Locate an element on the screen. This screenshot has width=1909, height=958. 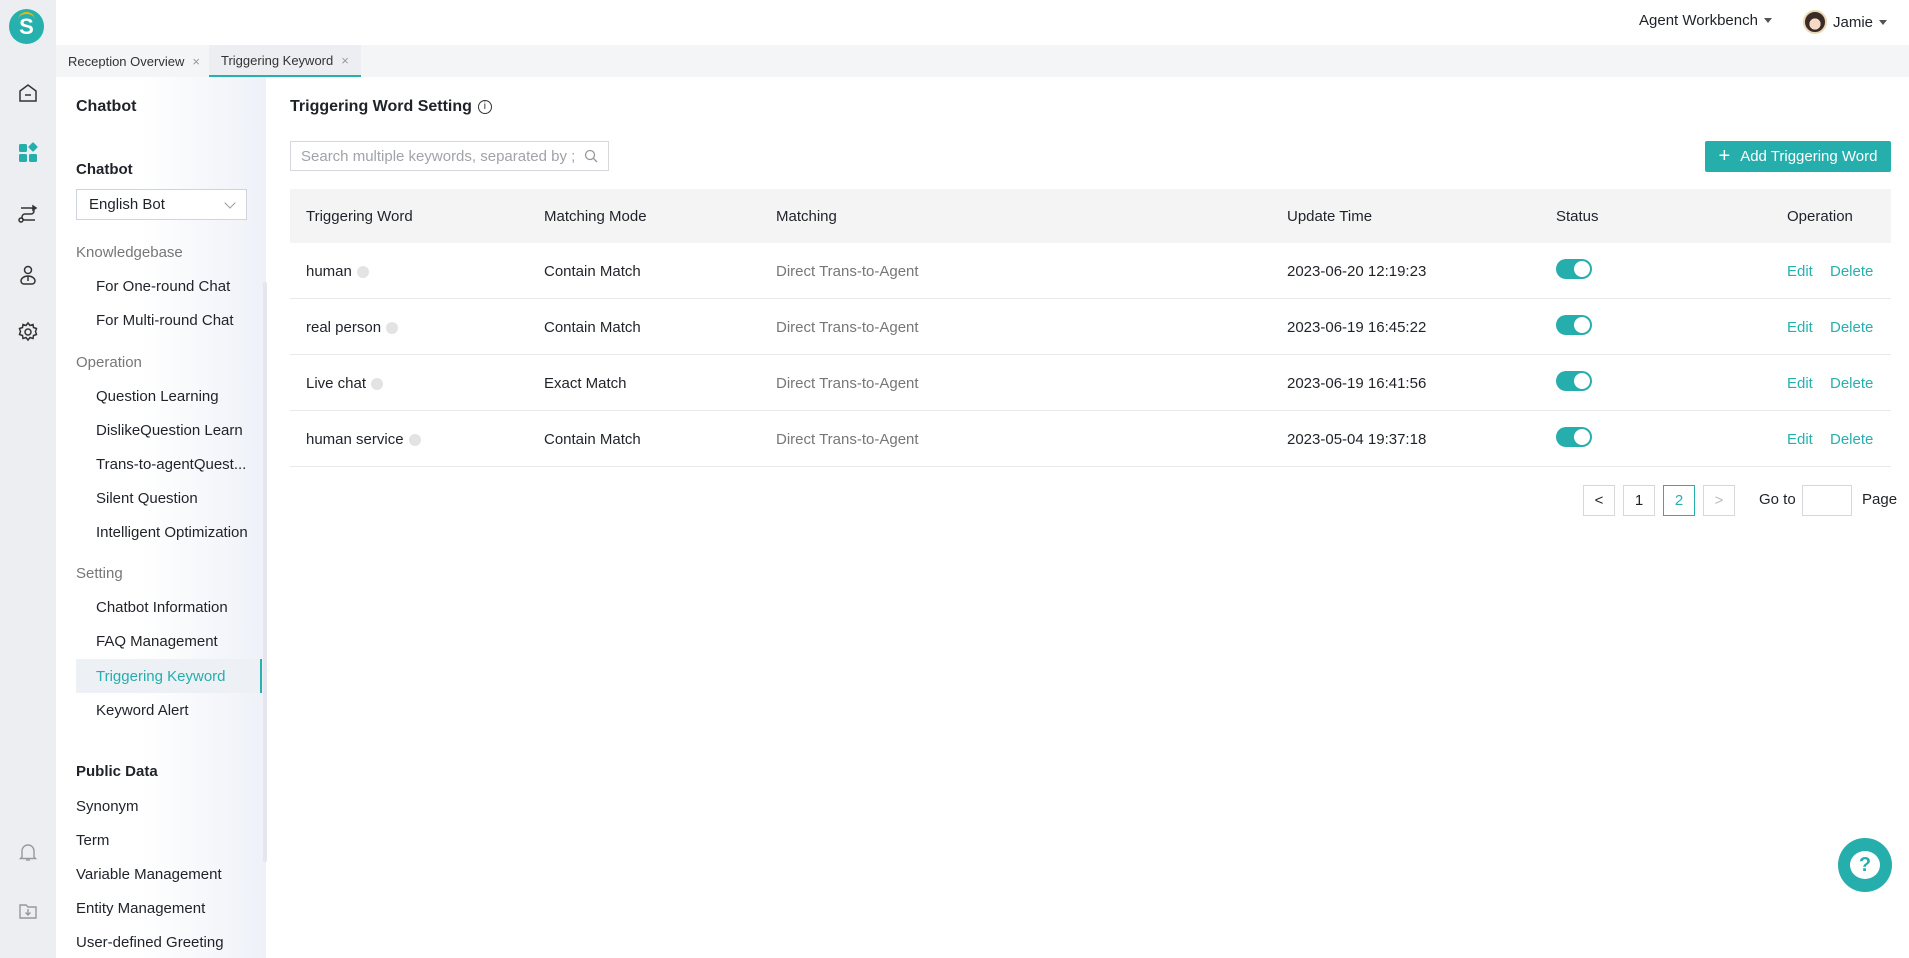
tab-reception-overview: Reception Overview × is located at coordinates (134, 61).